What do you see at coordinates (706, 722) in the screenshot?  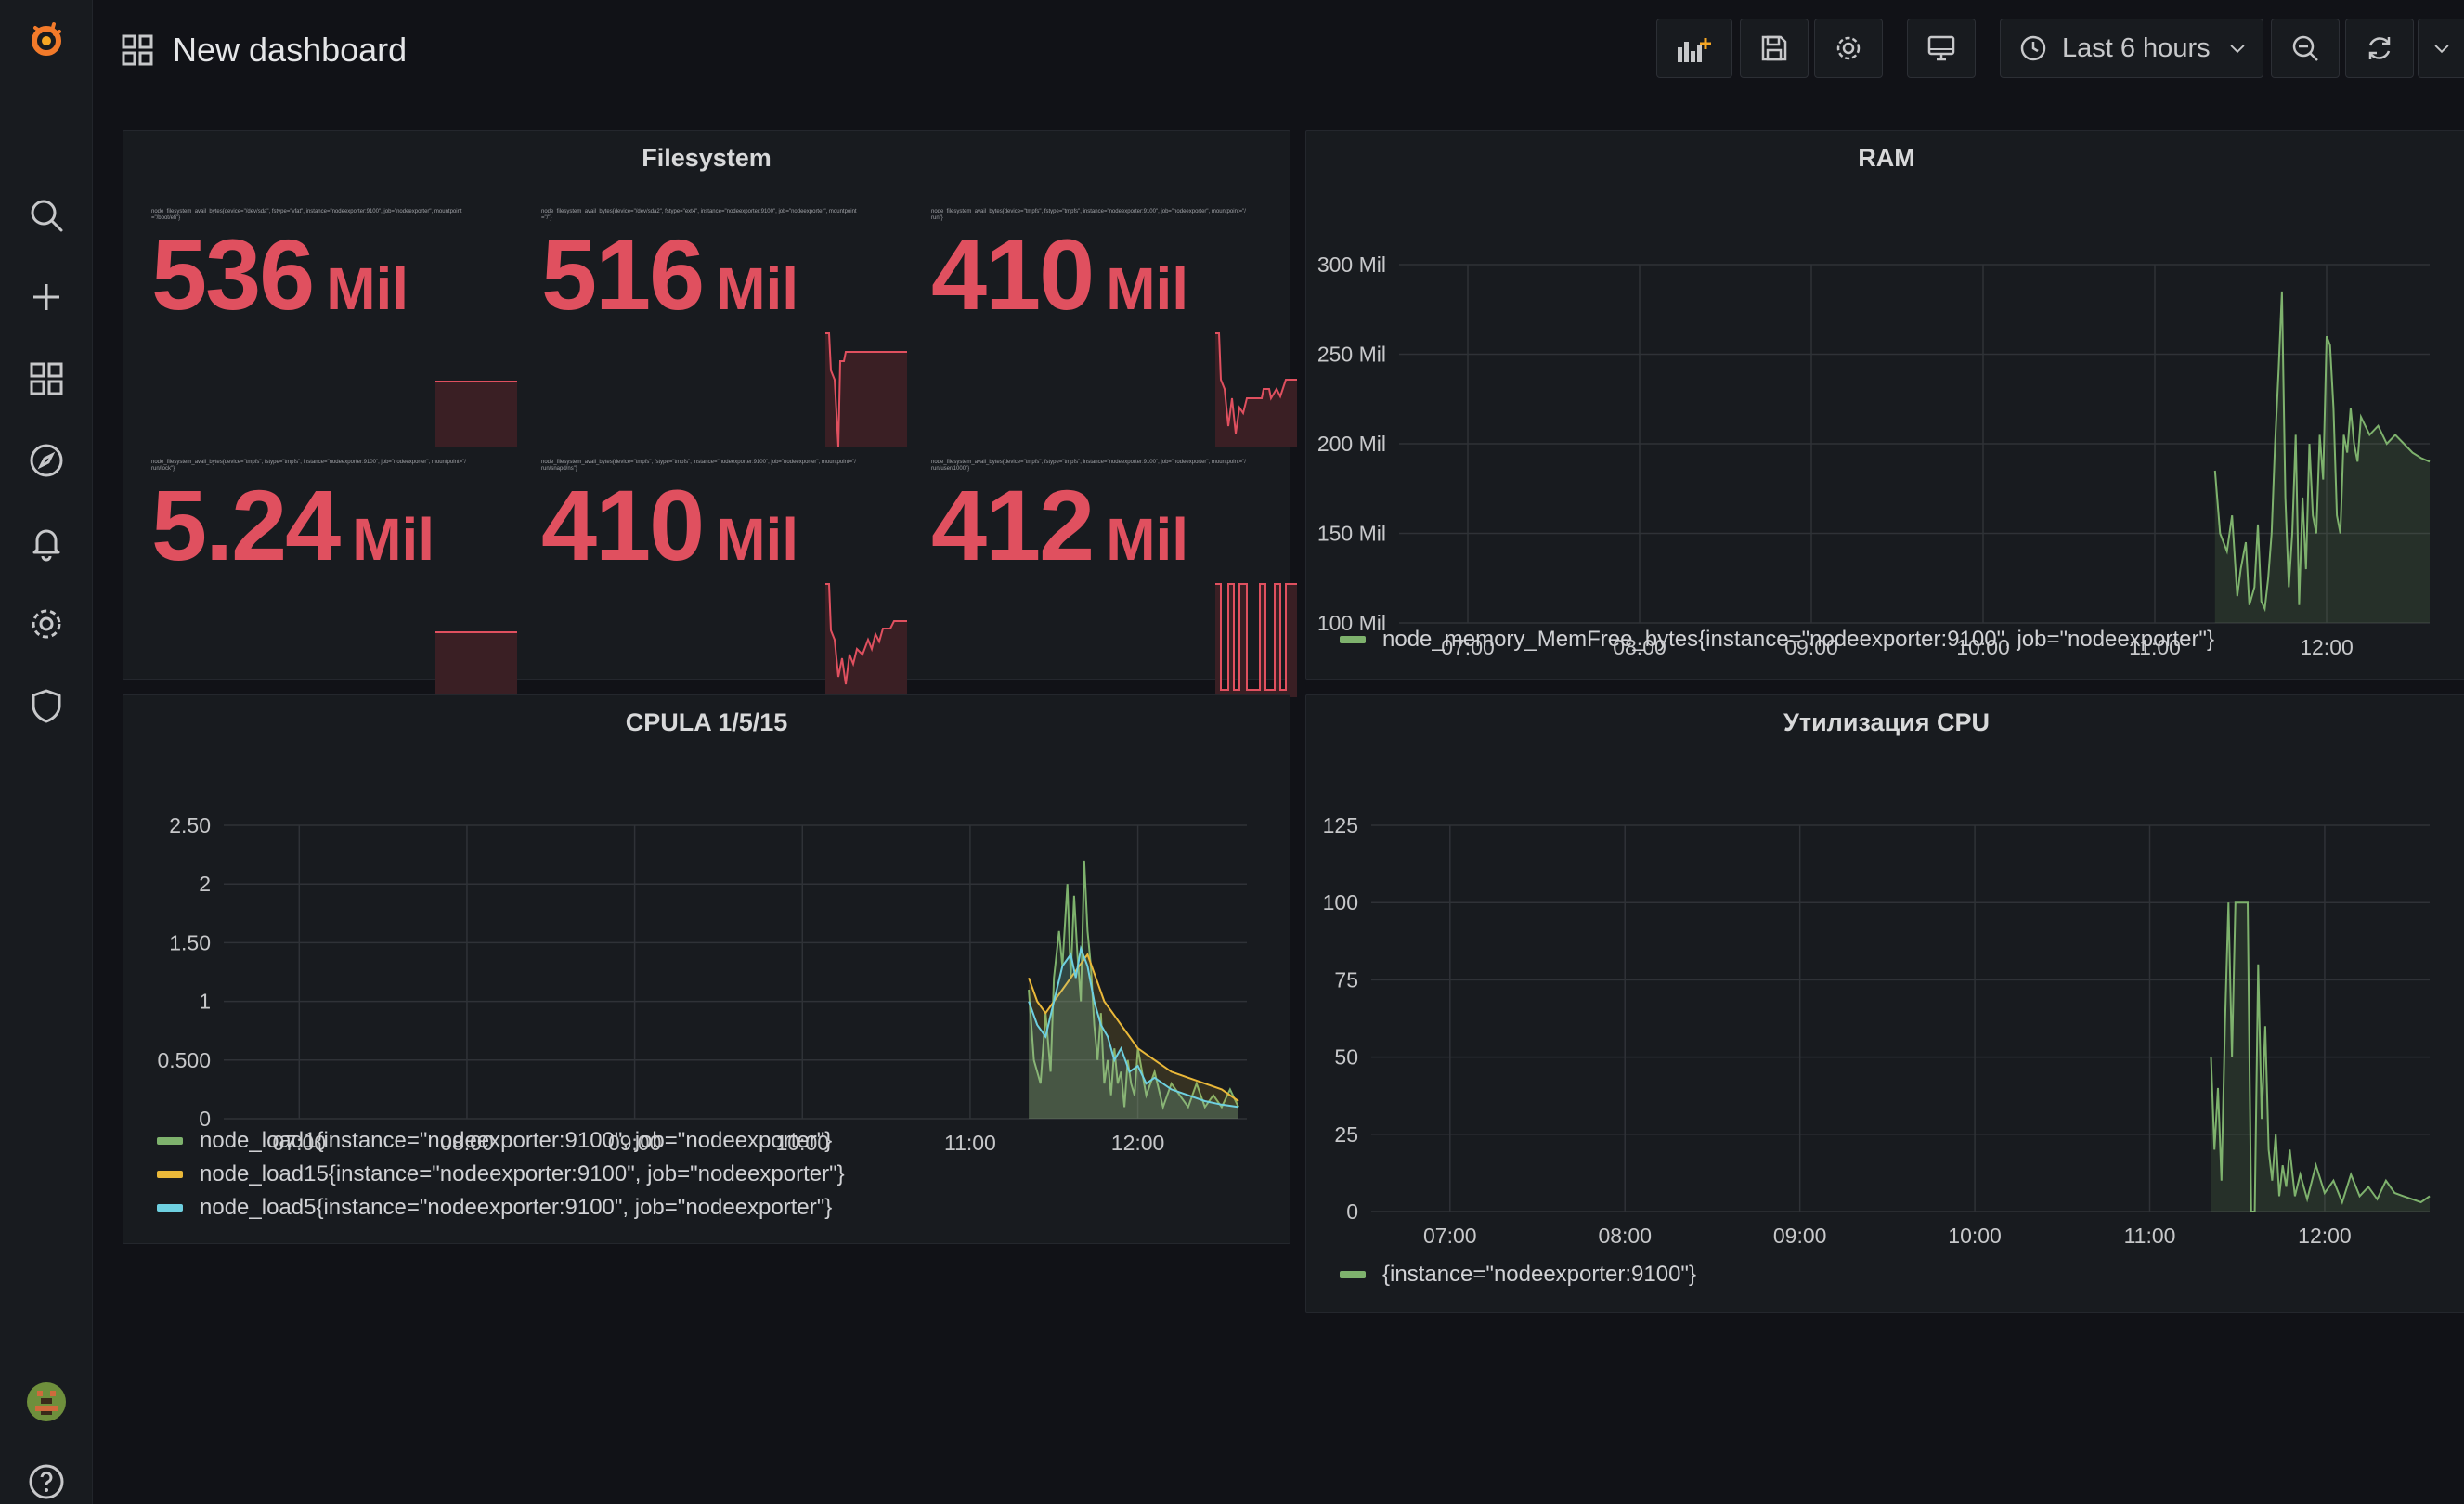 I see `panel-title: CPULA 1/5/15` at bounding box center [706, 722].